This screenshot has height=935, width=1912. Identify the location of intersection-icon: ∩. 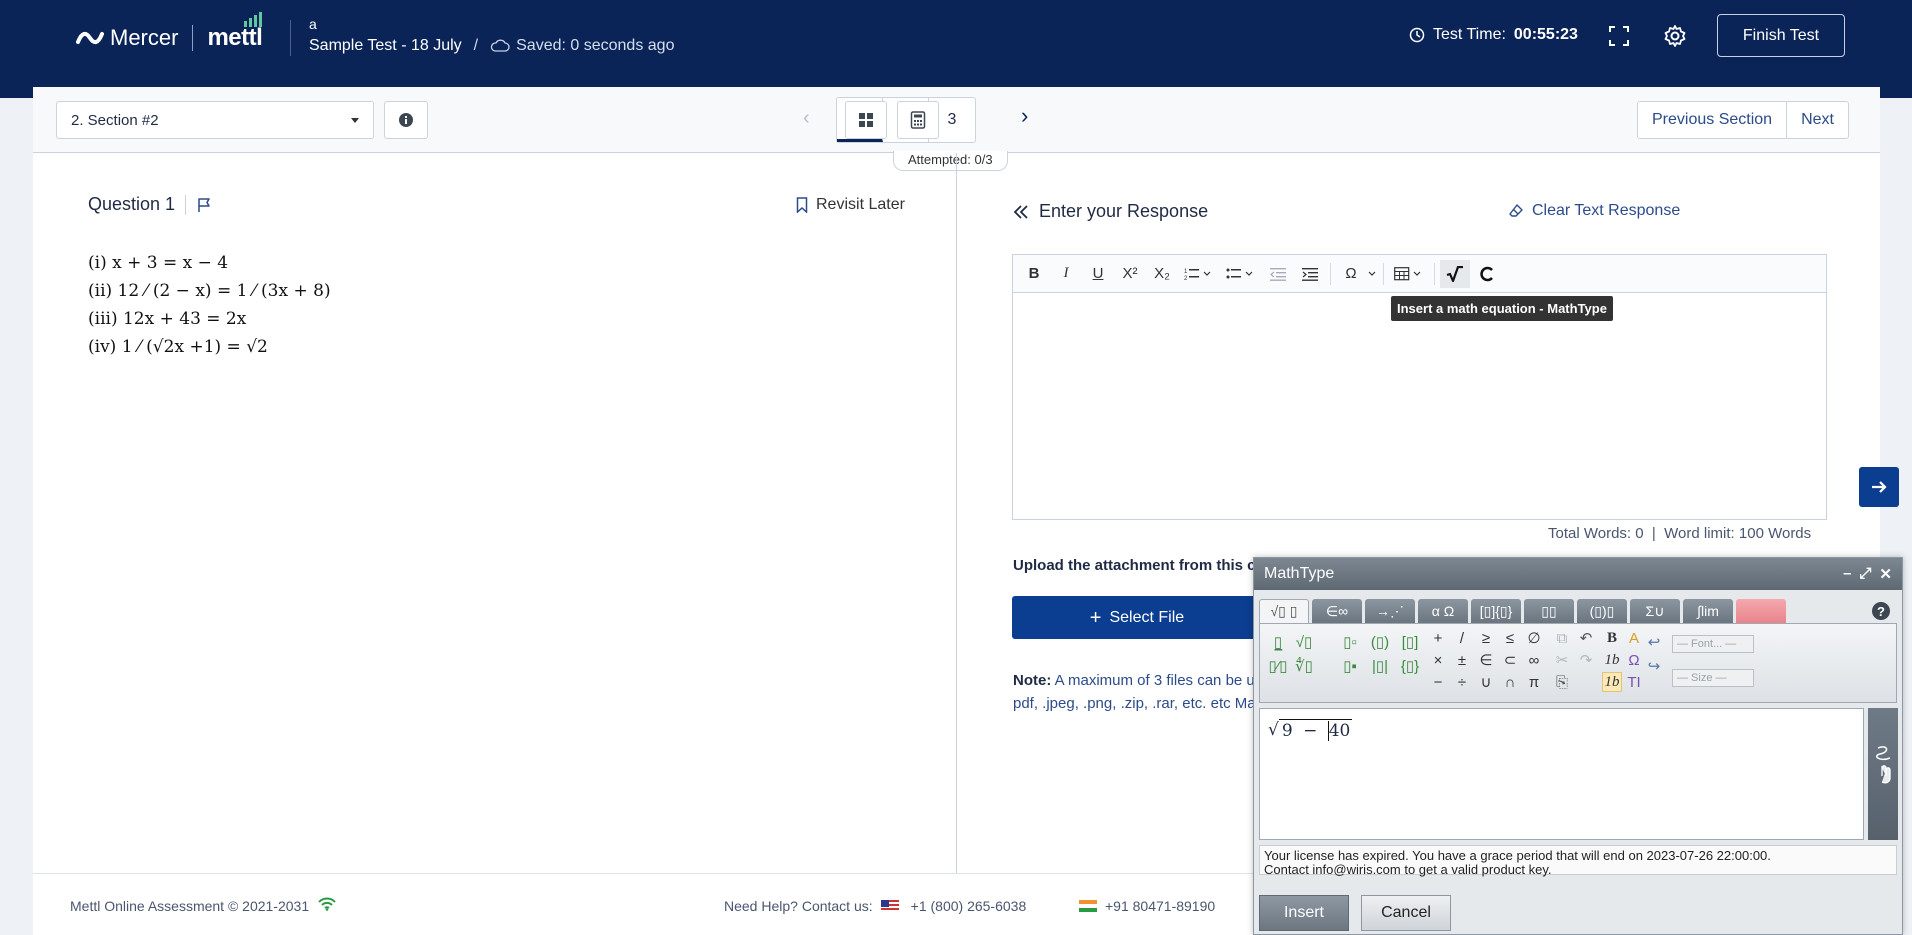
(1510, 682).